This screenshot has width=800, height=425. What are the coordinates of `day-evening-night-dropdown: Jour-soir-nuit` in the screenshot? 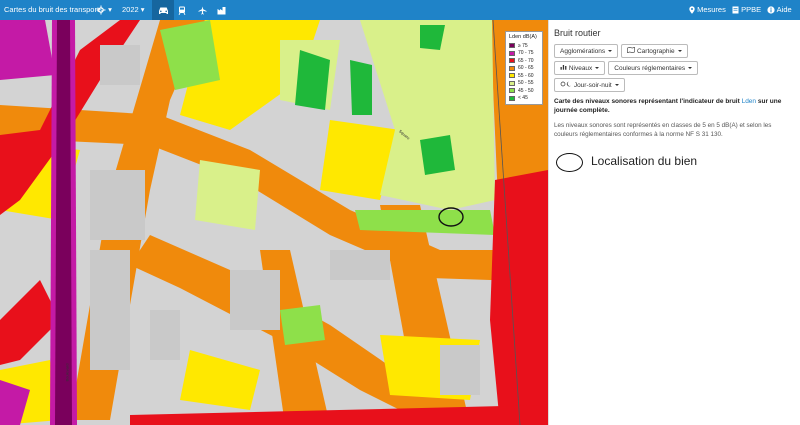 It's located at (589, 85).